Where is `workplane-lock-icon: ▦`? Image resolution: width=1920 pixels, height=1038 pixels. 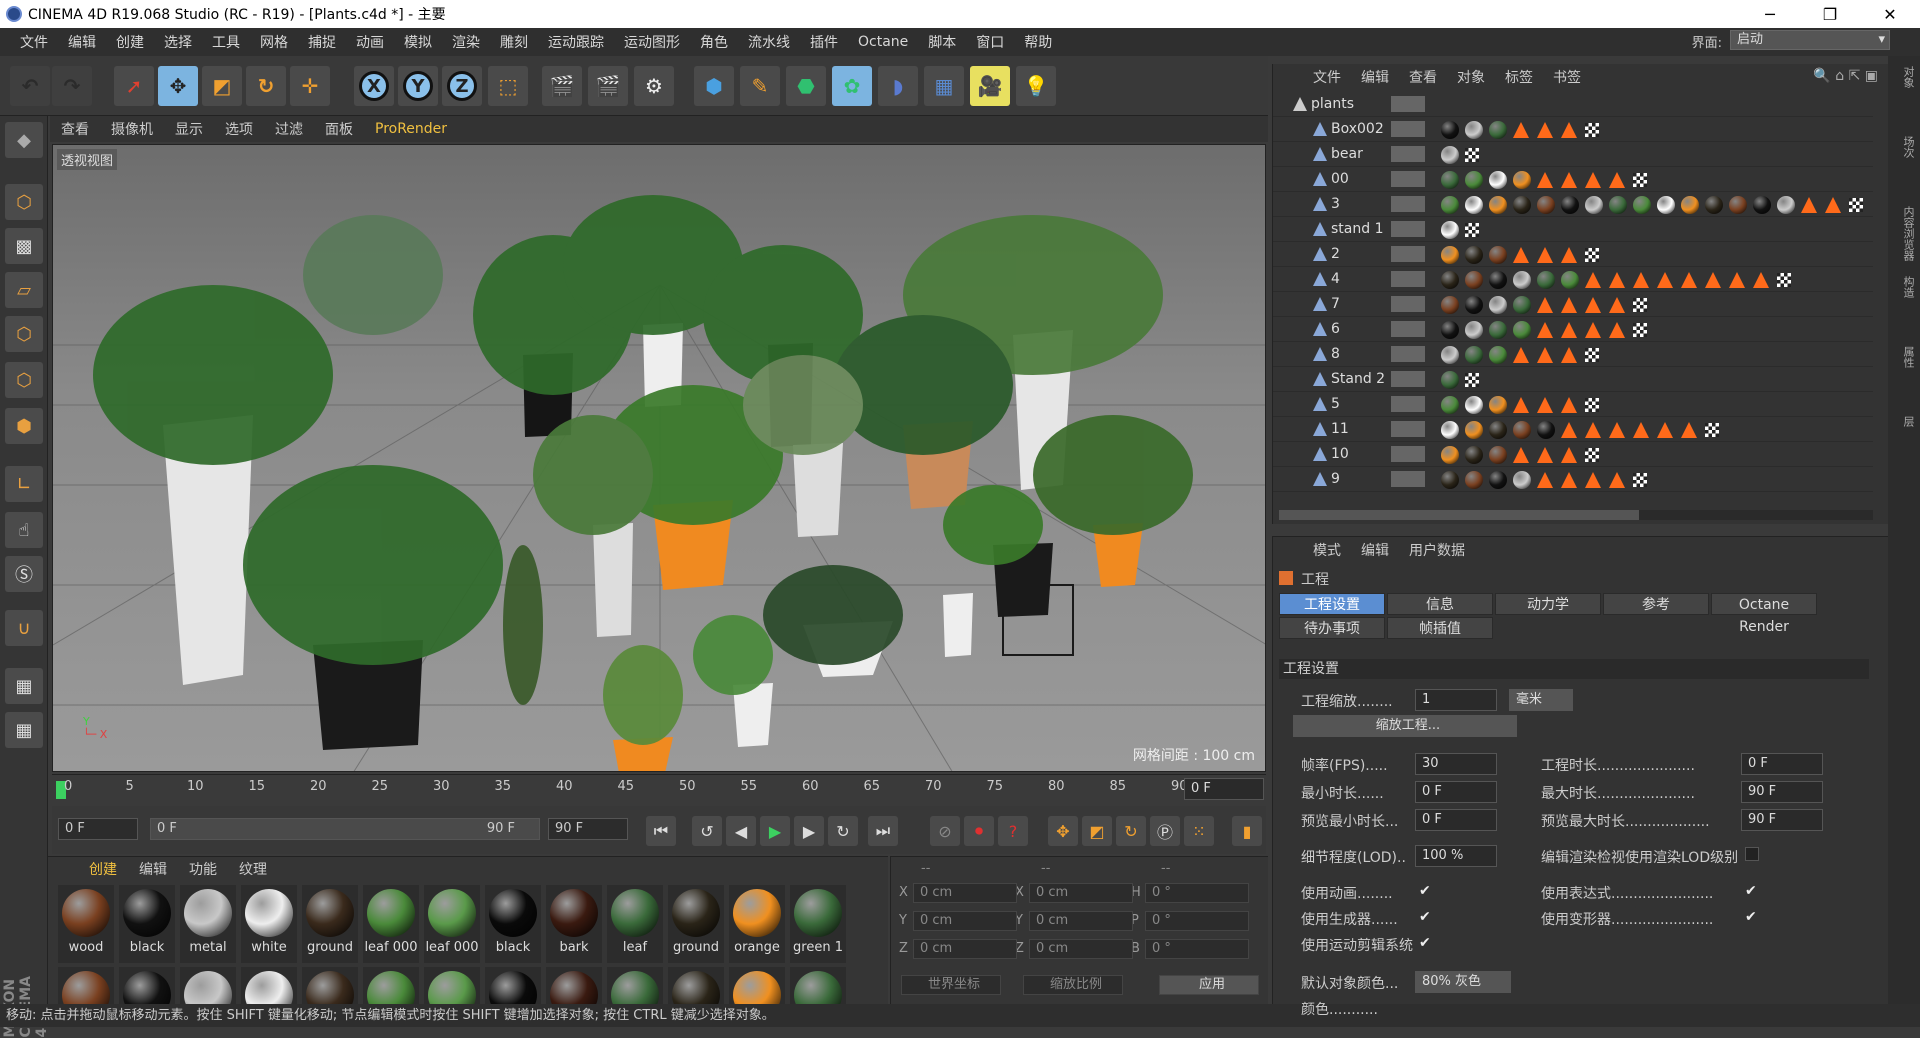
workplane-lock-icon: ▦ is located at coordinates (24, 686).